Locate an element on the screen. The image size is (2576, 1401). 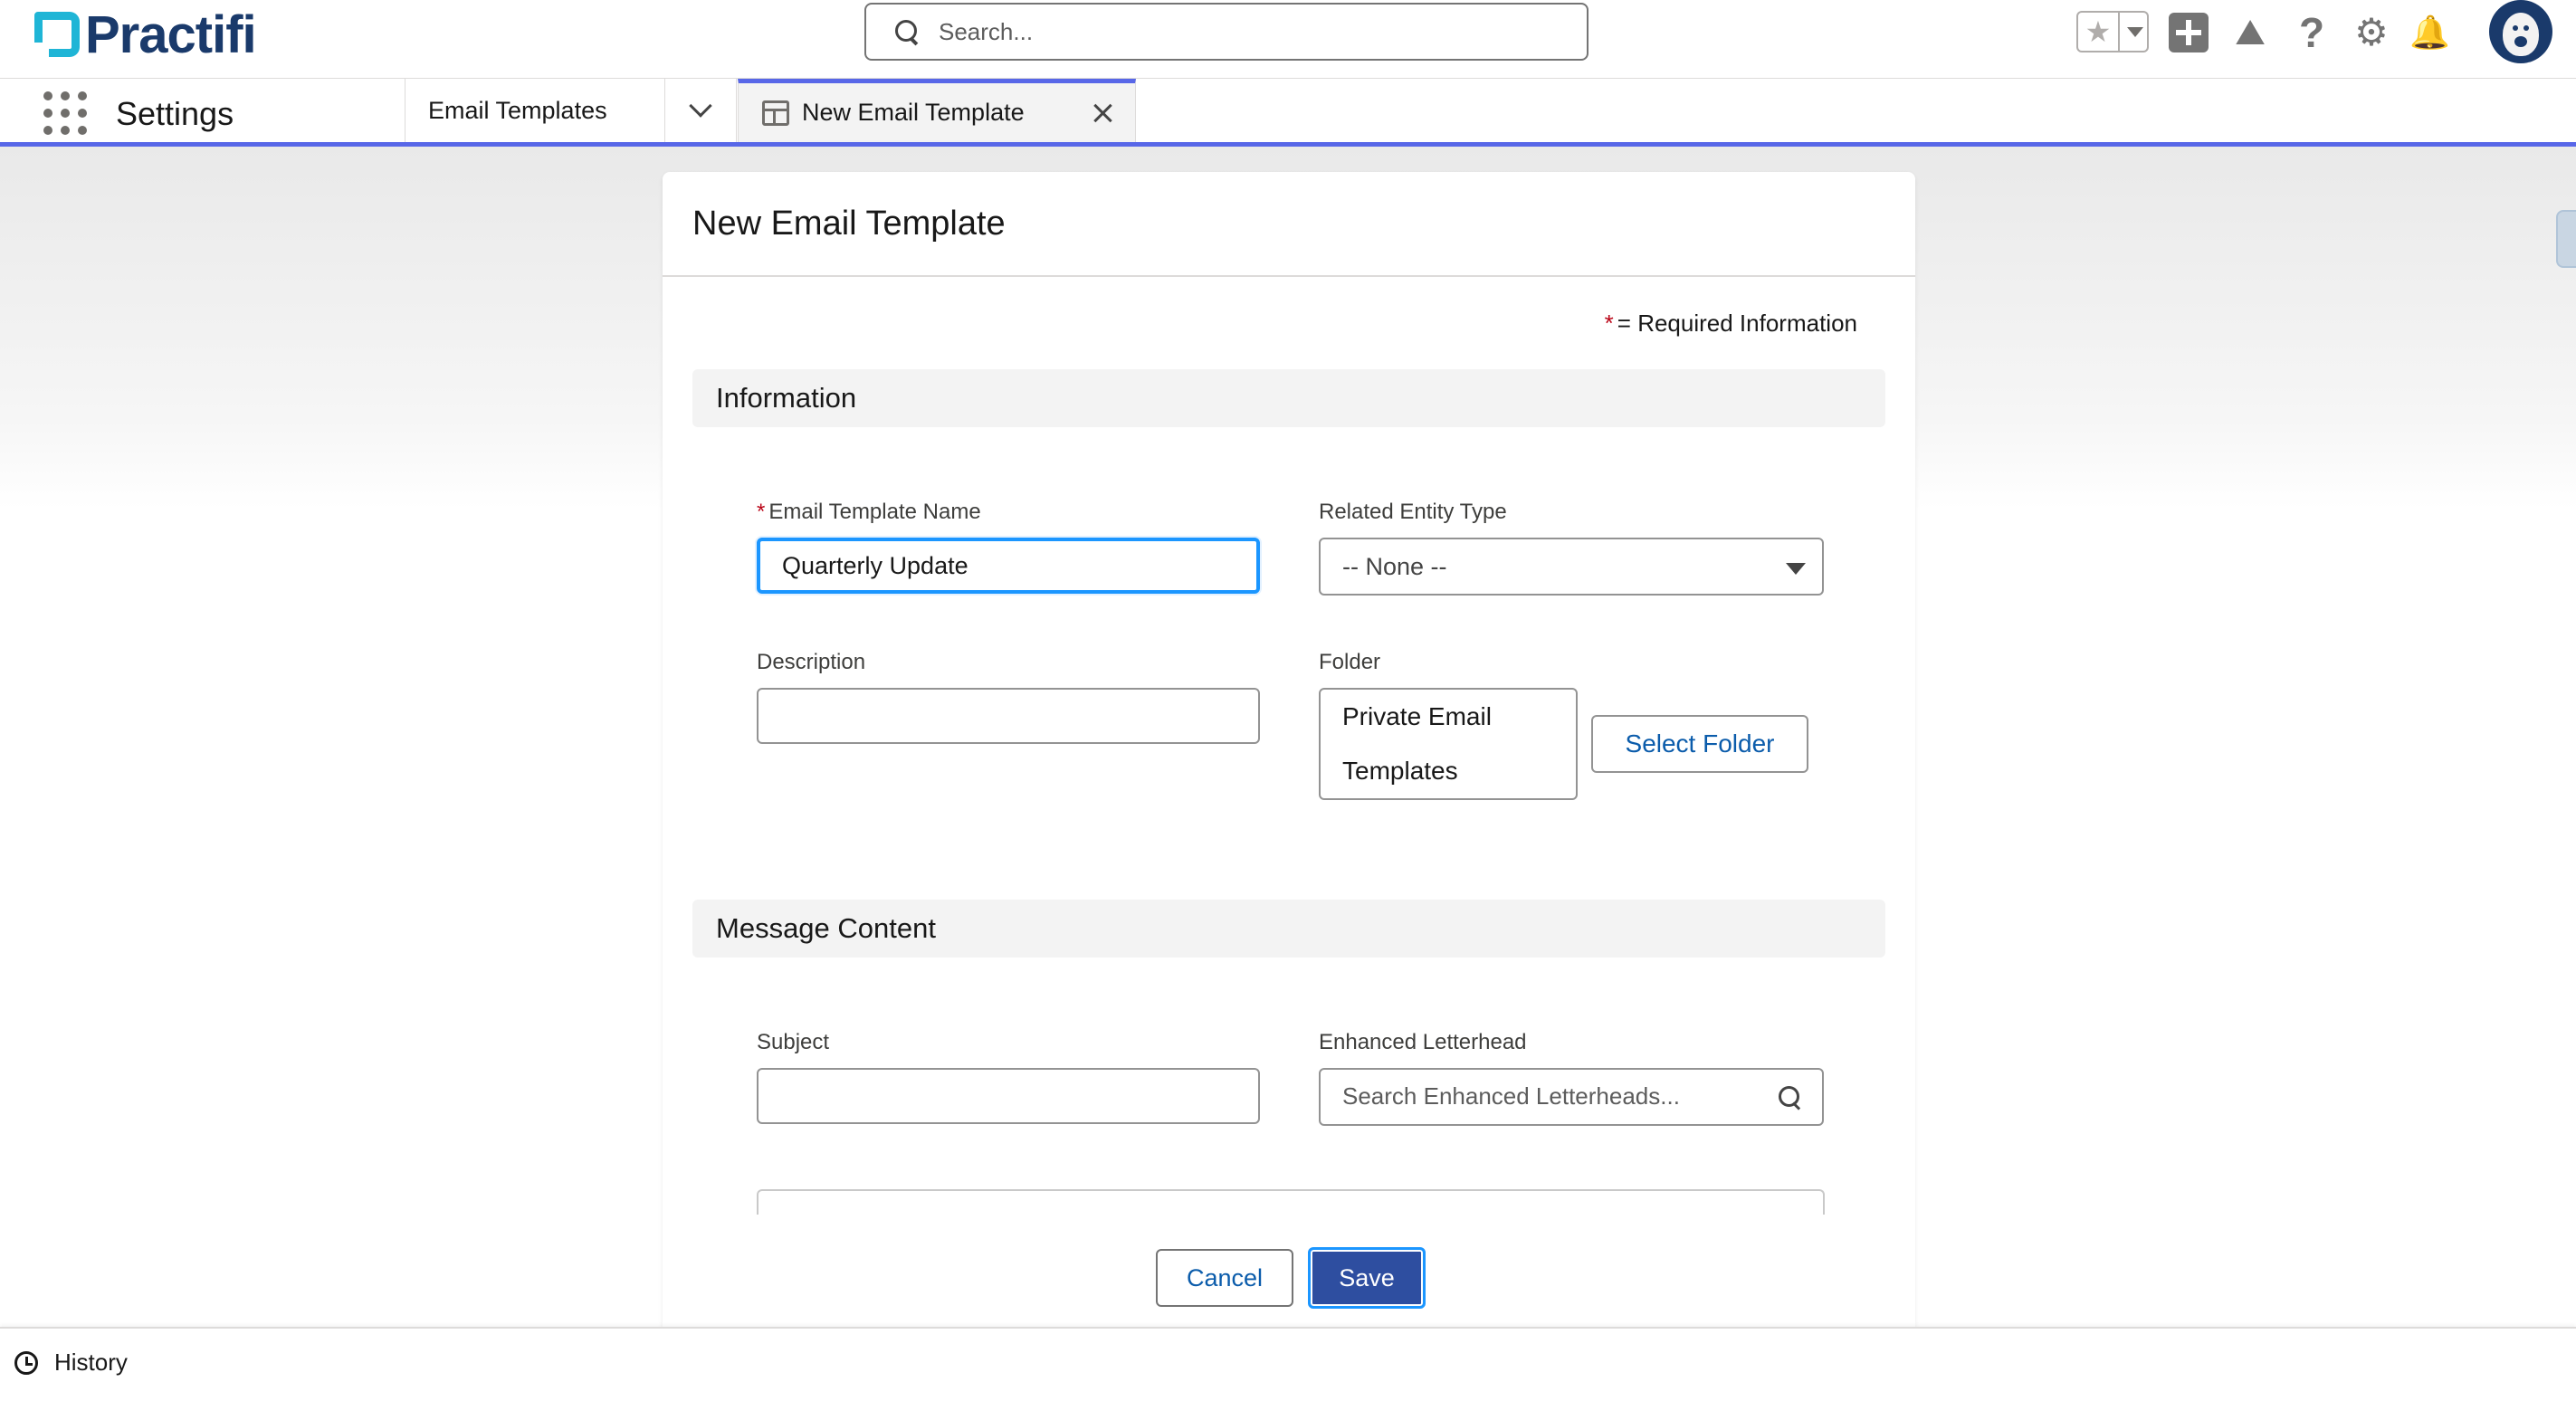
section-title: Message Content is located at coordinates (826, 928).